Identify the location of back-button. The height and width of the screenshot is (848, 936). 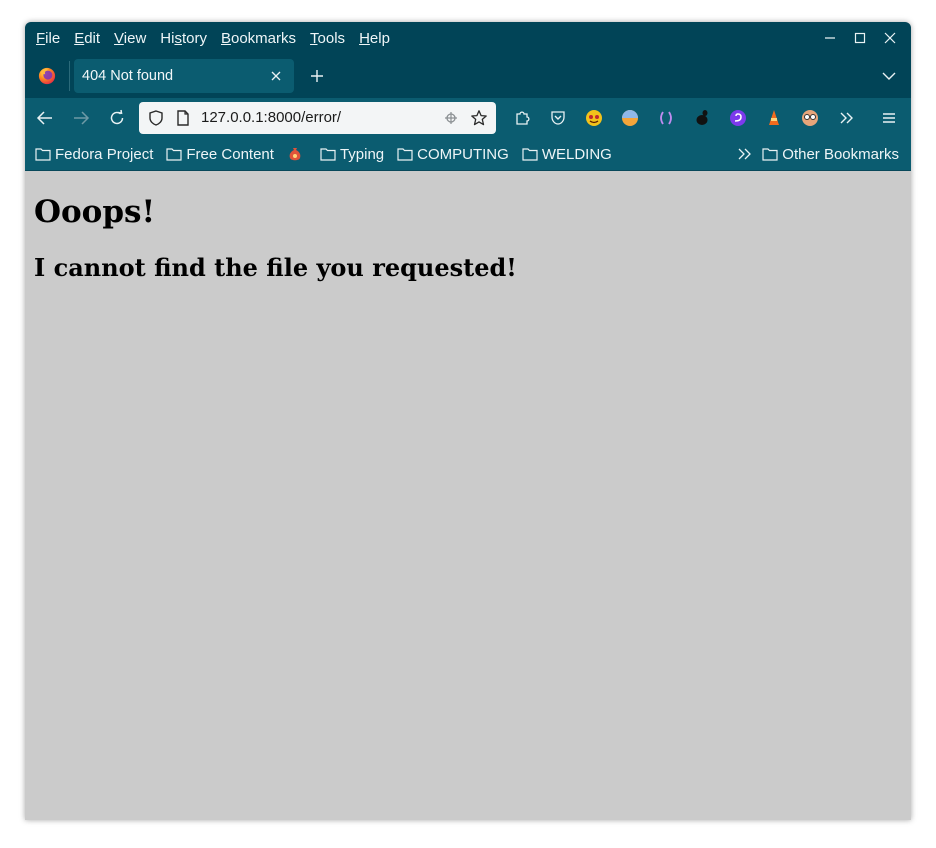
(45, 118).